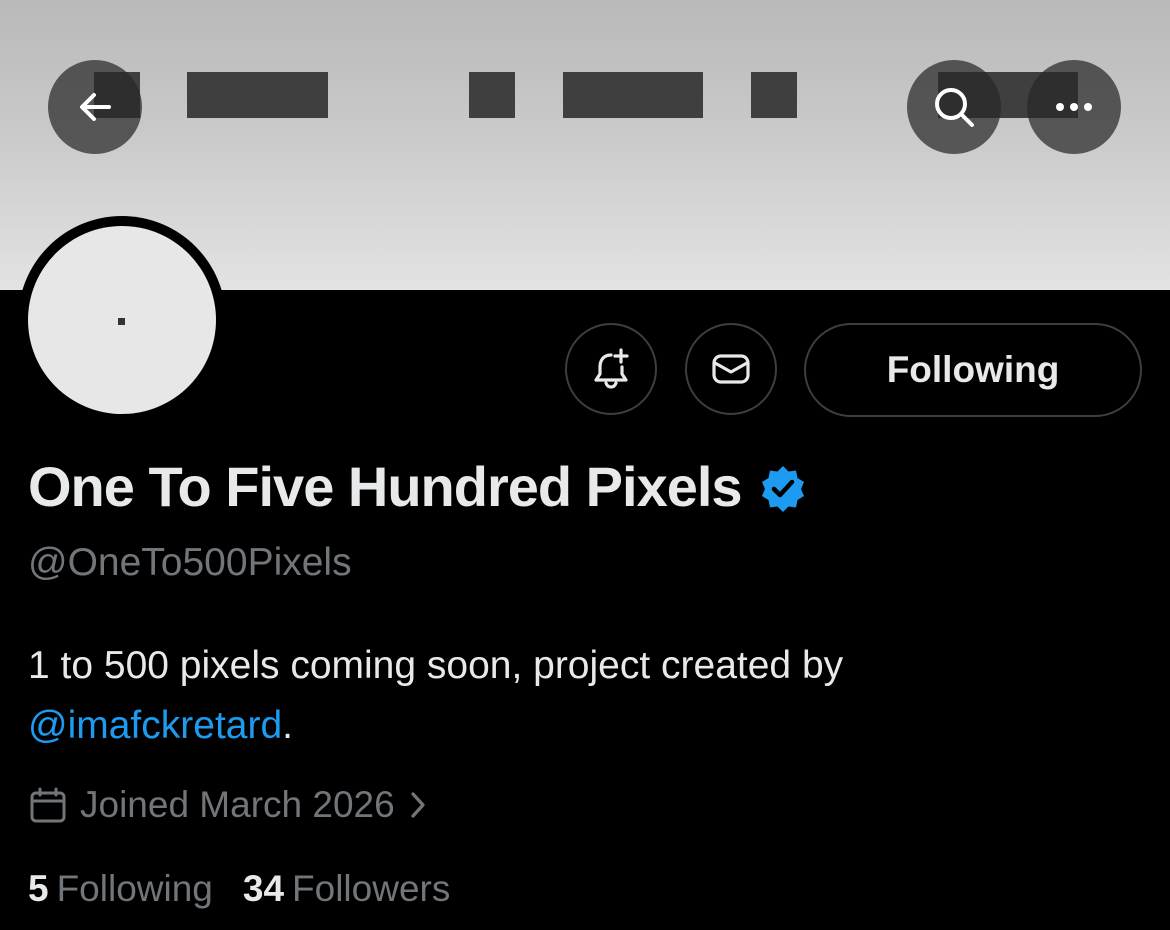  Describe the element at coordinates (782, 489) in the screenshot. I see `verified-badge-icon` at that location.